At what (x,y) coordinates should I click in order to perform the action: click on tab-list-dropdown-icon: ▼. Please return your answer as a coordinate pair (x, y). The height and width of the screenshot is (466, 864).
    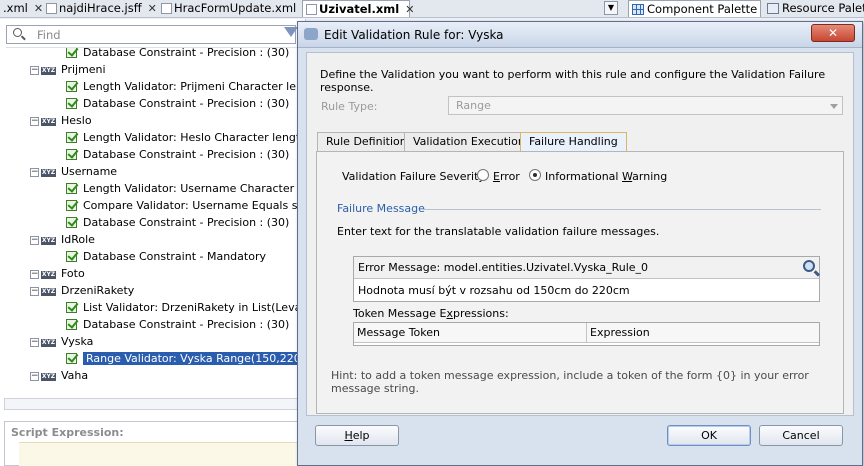
    Looking at the image, I should click on (611, 8).